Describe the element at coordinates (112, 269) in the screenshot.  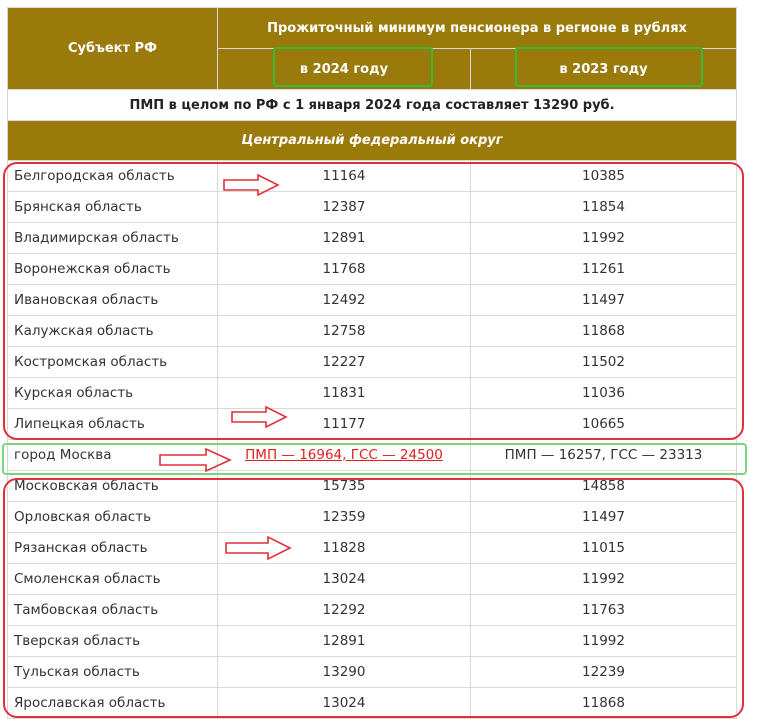
I see `region-name: Воронежская область` at that location.